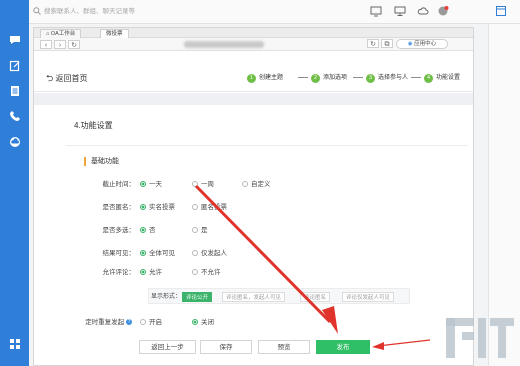 This screenshot has height=366, width=520. What do you see at coordinates (119, 184) in the screenshot?
I see `deadline-label: 截止时间：` at bounding box center [119, 184].